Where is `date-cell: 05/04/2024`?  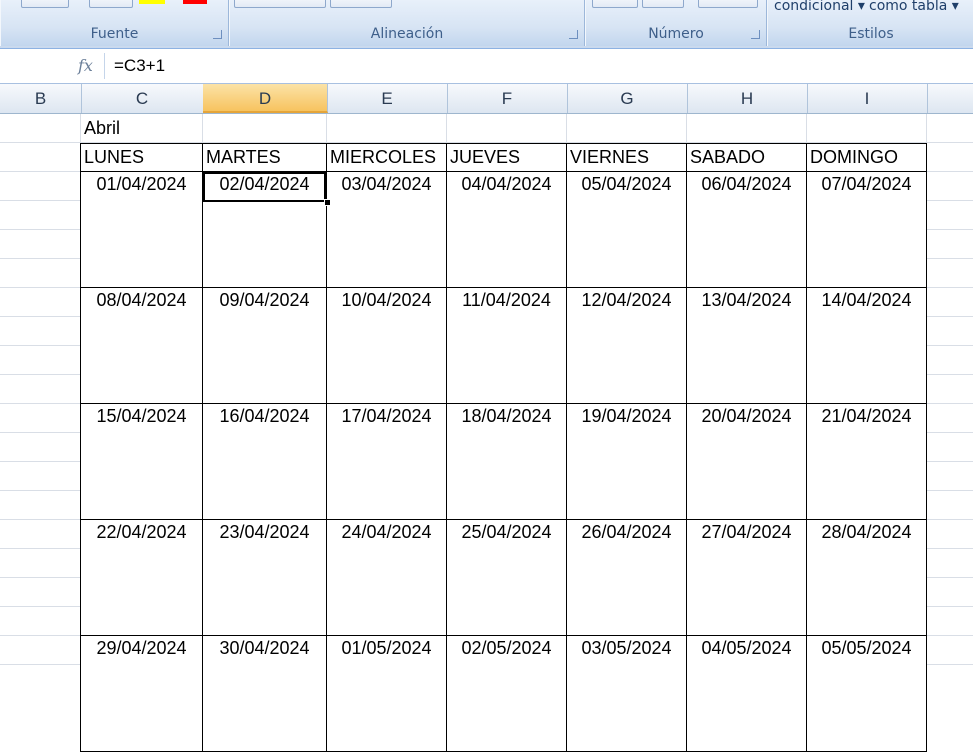
date-cell: 05/04/2024 is located at coordinates (626, 229).